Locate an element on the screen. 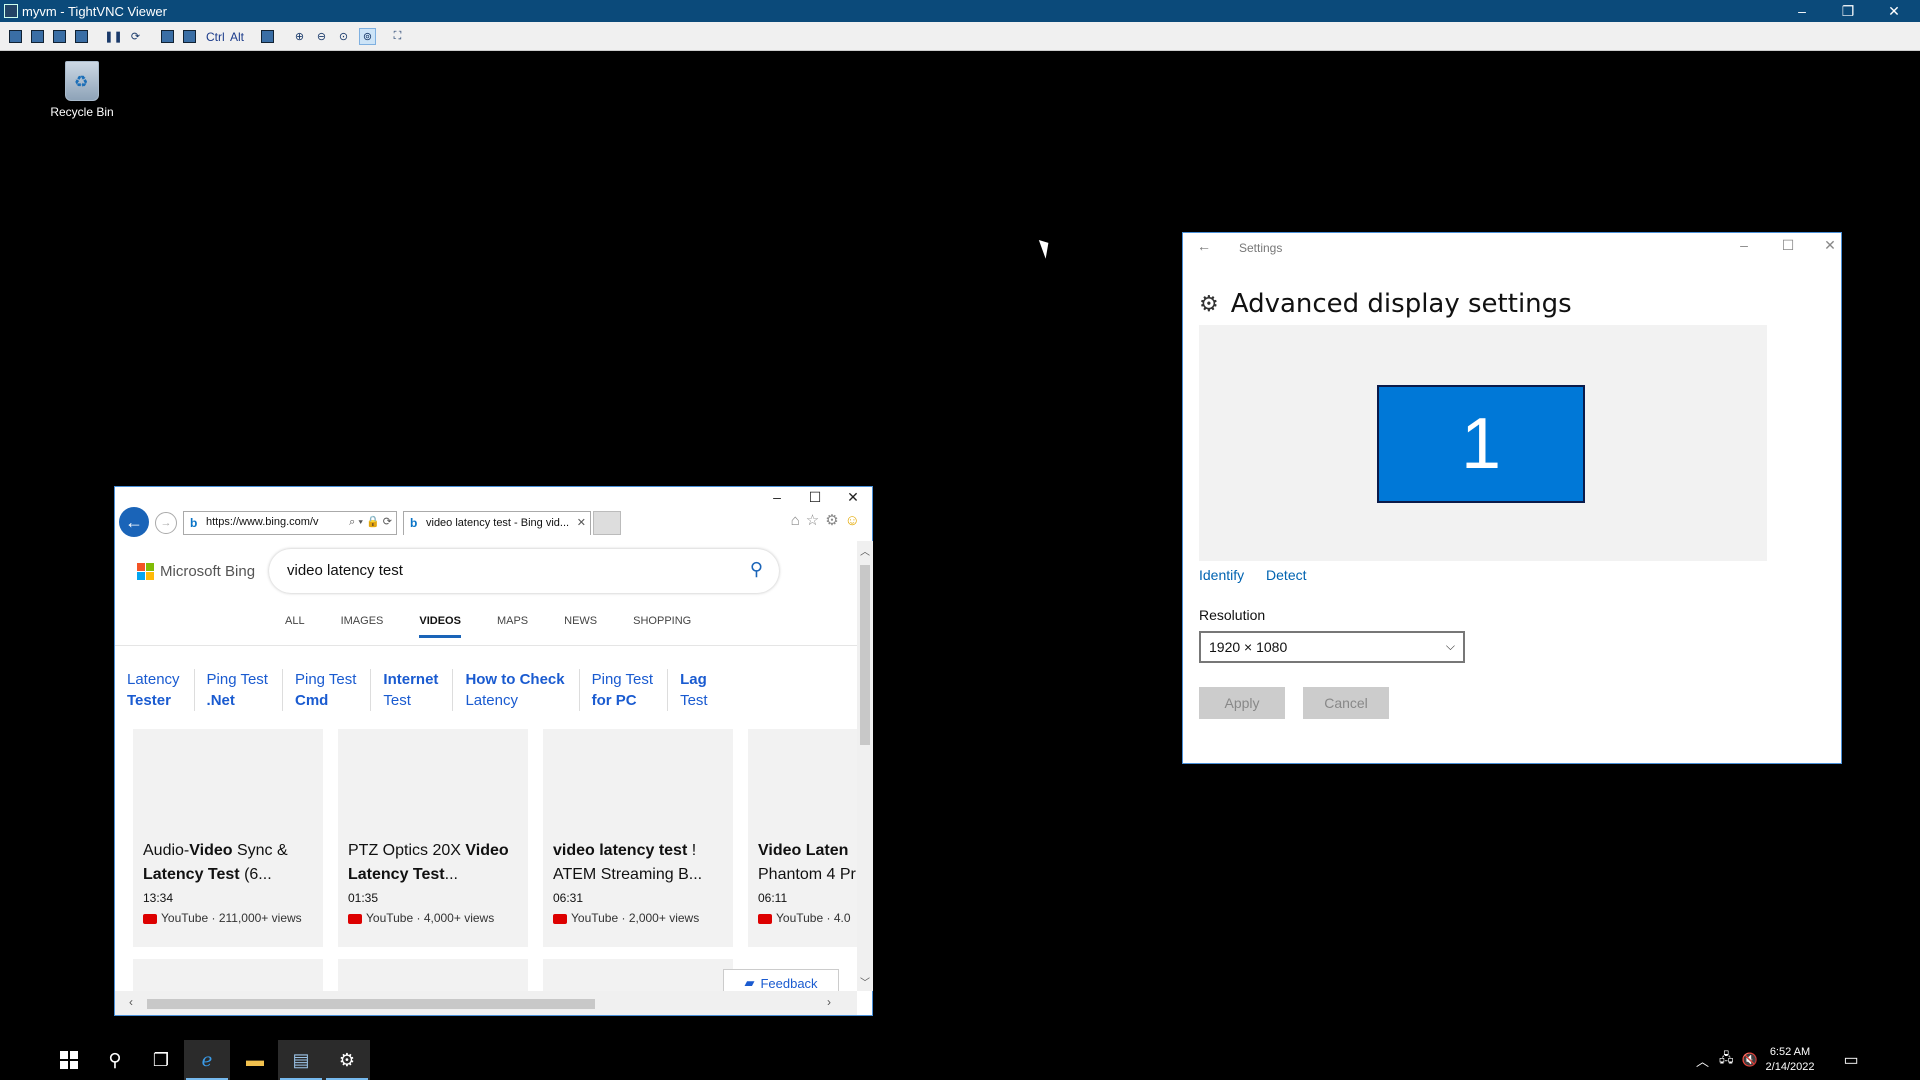 This screenshot has width=1920, height=1080. tab-close-icon: ✕ is located at coordinates (581, 522).